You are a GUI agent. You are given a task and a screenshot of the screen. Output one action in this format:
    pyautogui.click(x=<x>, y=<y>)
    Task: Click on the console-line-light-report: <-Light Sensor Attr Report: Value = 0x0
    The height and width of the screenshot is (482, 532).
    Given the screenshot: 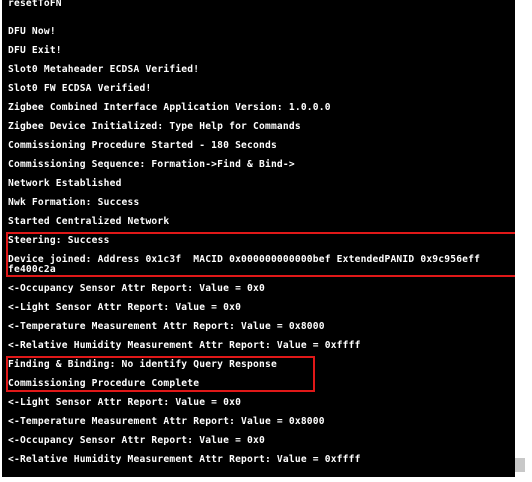 What is the action you would take?
    pyautogui.click(x=125, y=307)
    